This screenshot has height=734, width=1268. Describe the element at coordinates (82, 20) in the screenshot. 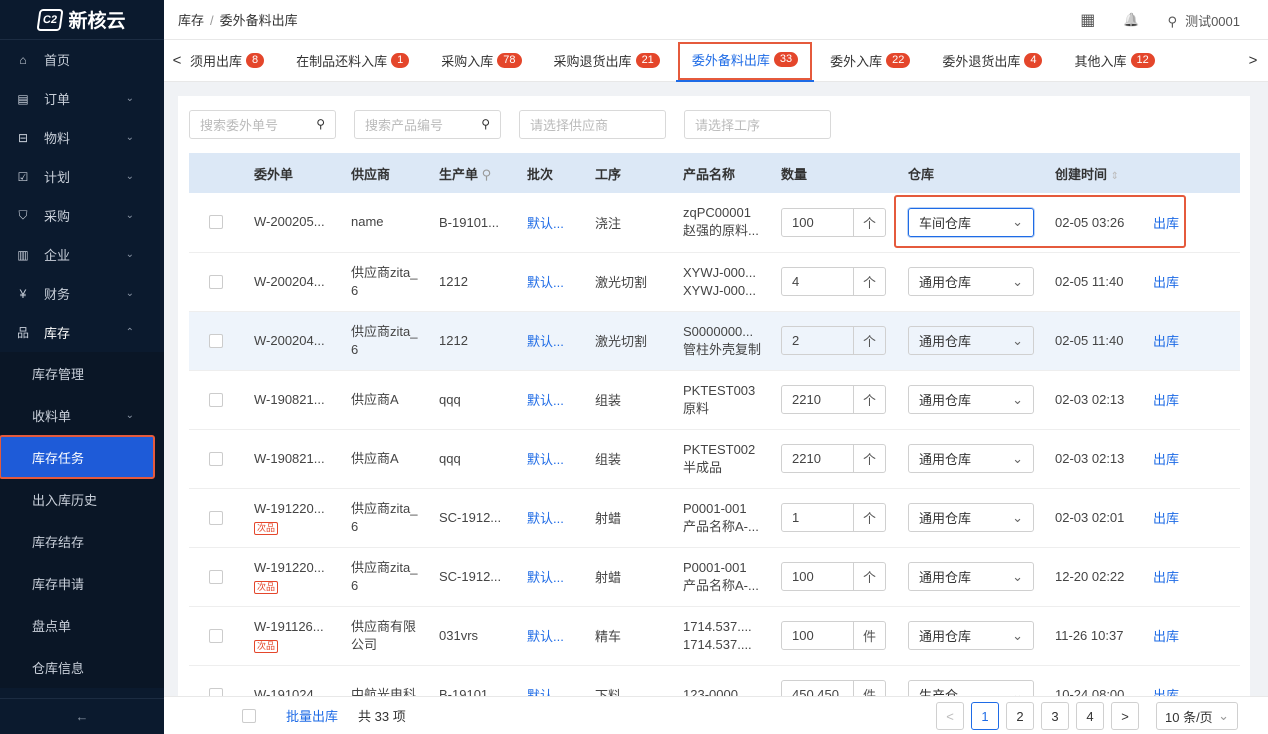

I see `brand-logo: C2 新核云` at that location.